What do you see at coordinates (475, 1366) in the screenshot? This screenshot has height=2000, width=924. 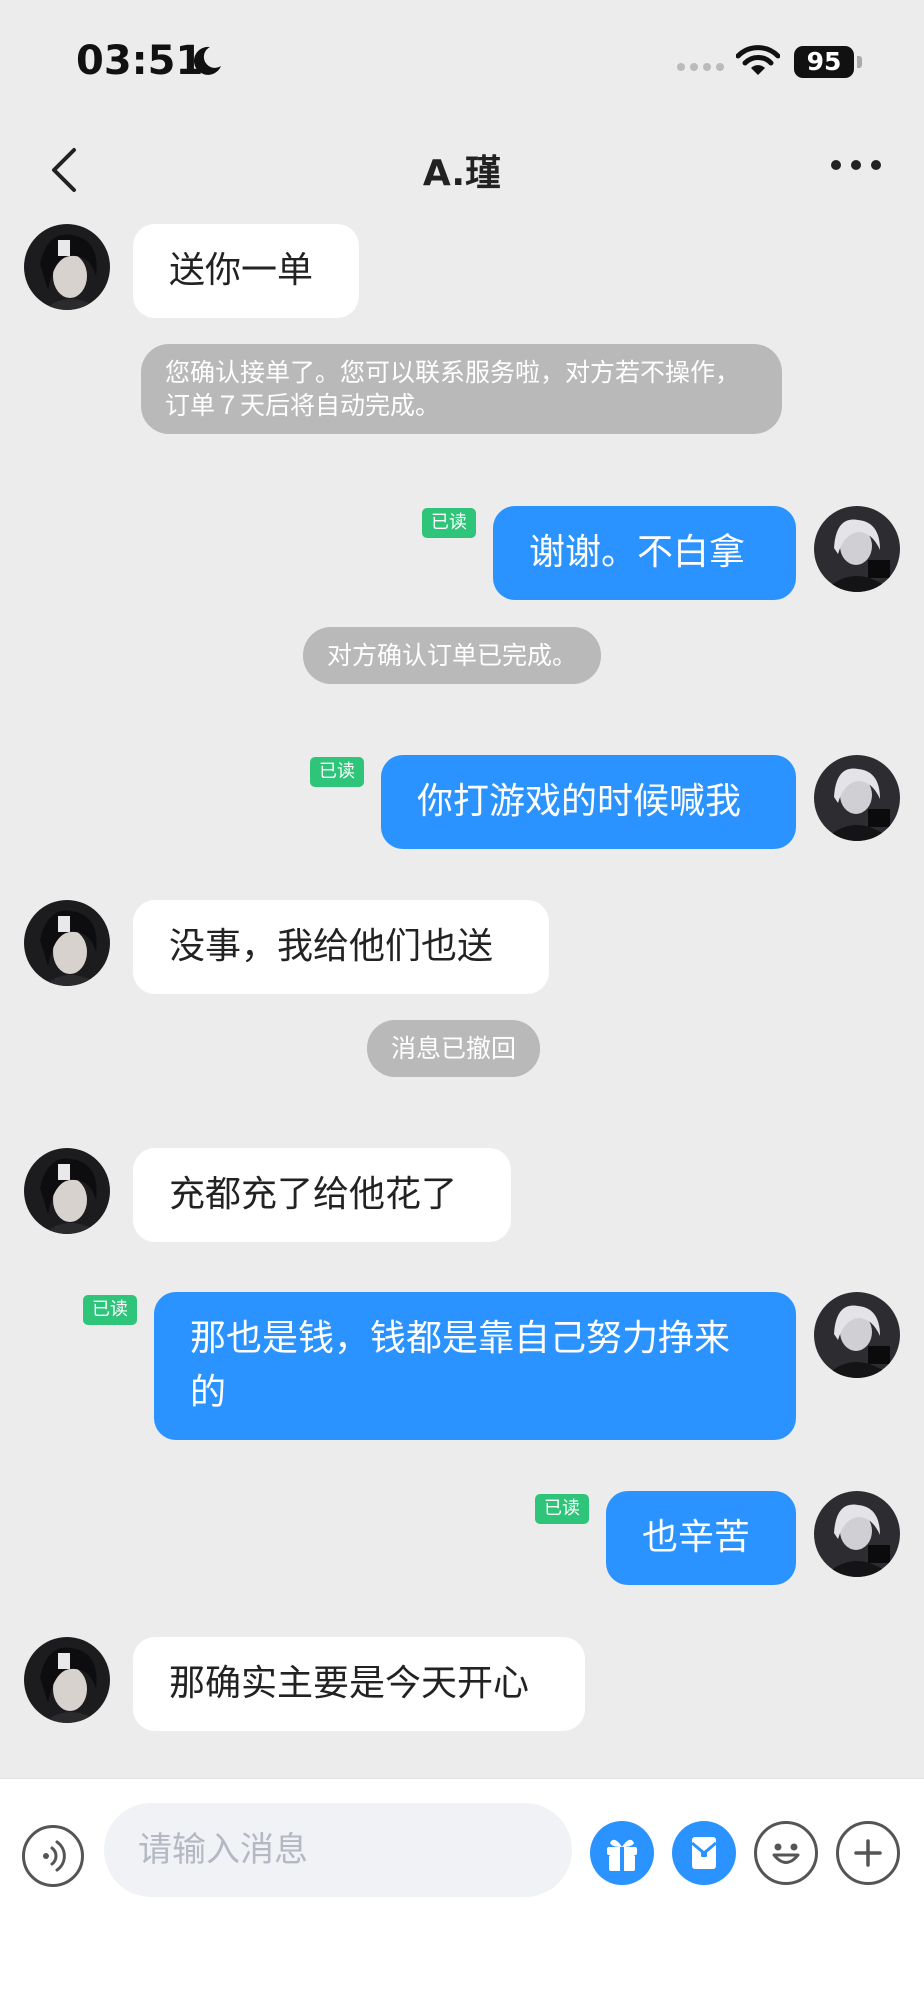 I see `message-bubble-outgoing: 那也是钱，钱都是靠自己努力挣来的` at bounding box center [475, 1366].